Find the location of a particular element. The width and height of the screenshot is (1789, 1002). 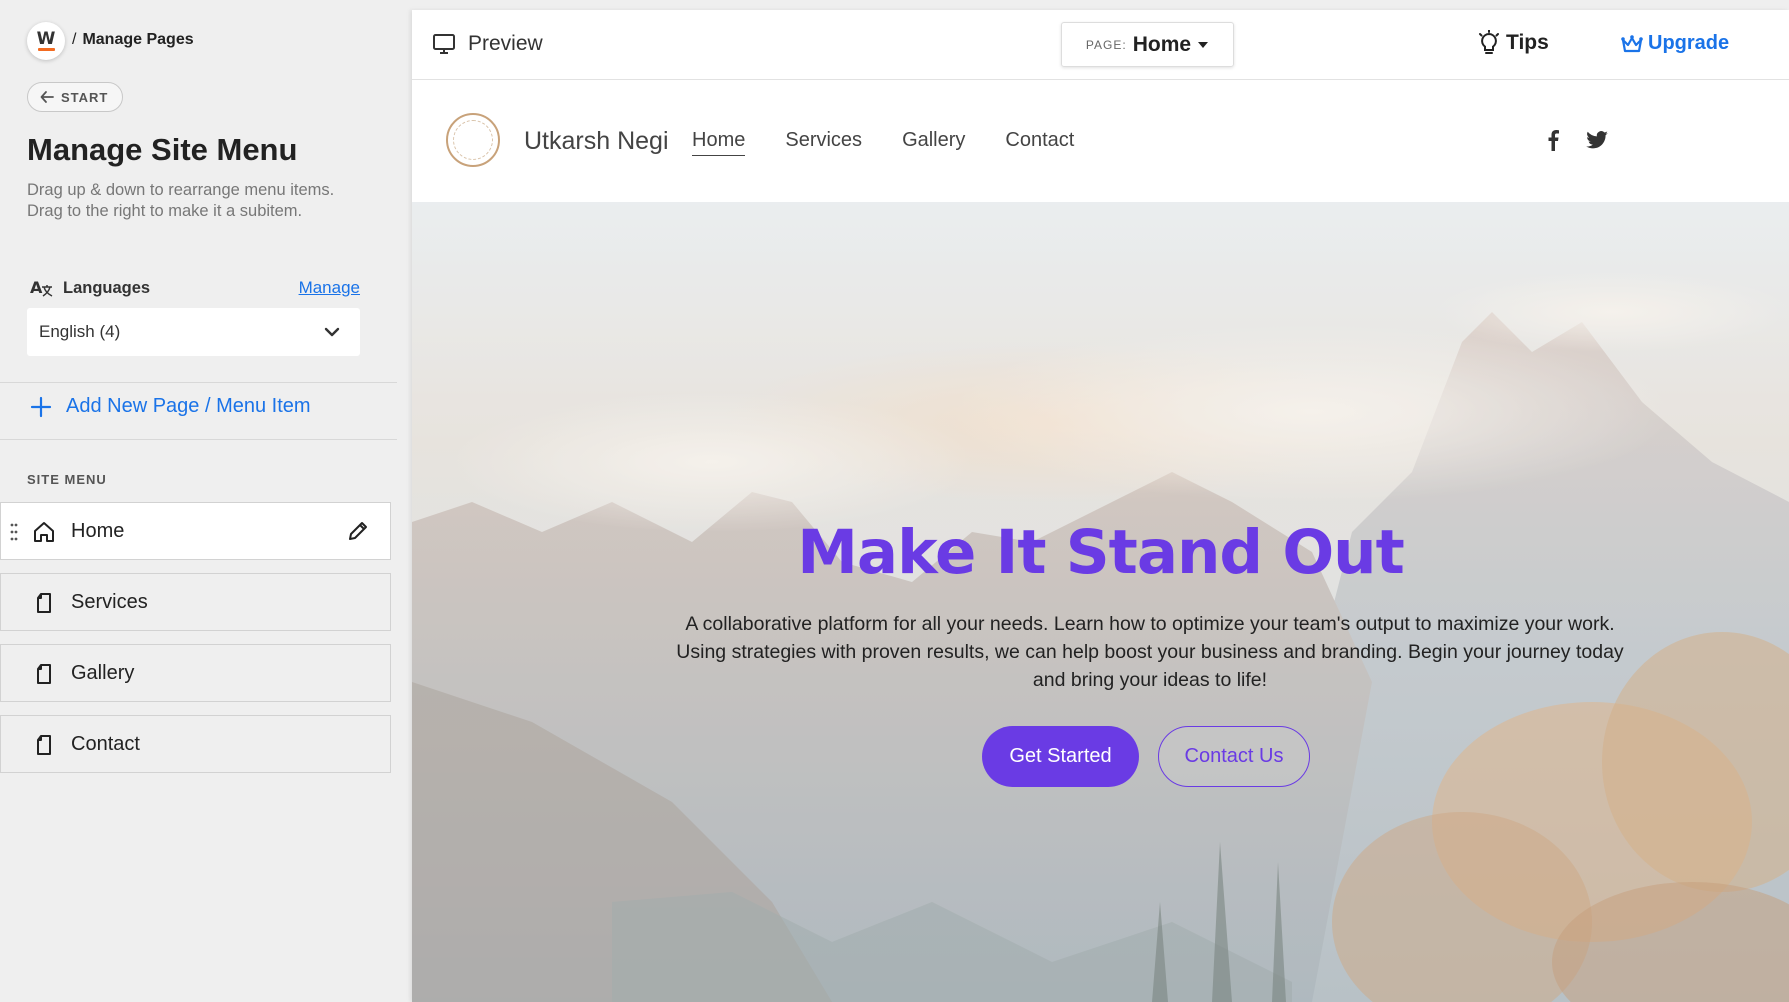

tips-label: Tips is located at coordinates (1527, 42).